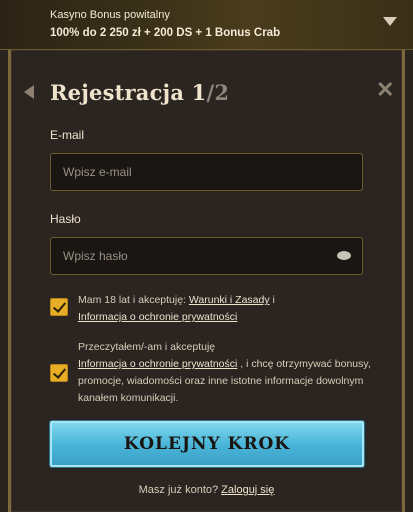 The width and height of the screenshot is (413, 512). I want to click on terms-text: Mam 18 lat i akceptuję:, so click(133, 300).